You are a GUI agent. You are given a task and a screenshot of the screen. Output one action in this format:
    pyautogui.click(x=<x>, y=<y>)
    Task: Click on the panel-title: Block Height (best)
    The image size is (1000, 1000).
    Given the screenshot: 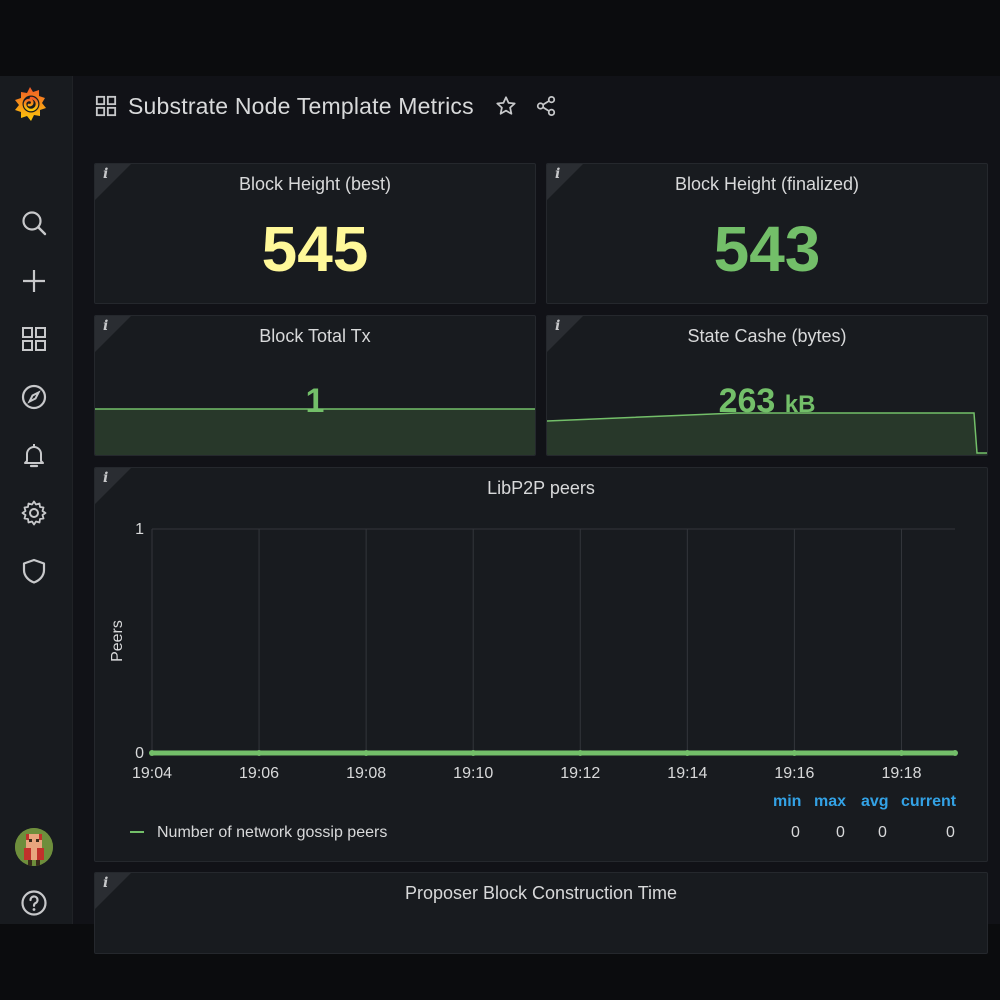 What is the action you would take?
    pyautogui.click(x=315, y=184)
    